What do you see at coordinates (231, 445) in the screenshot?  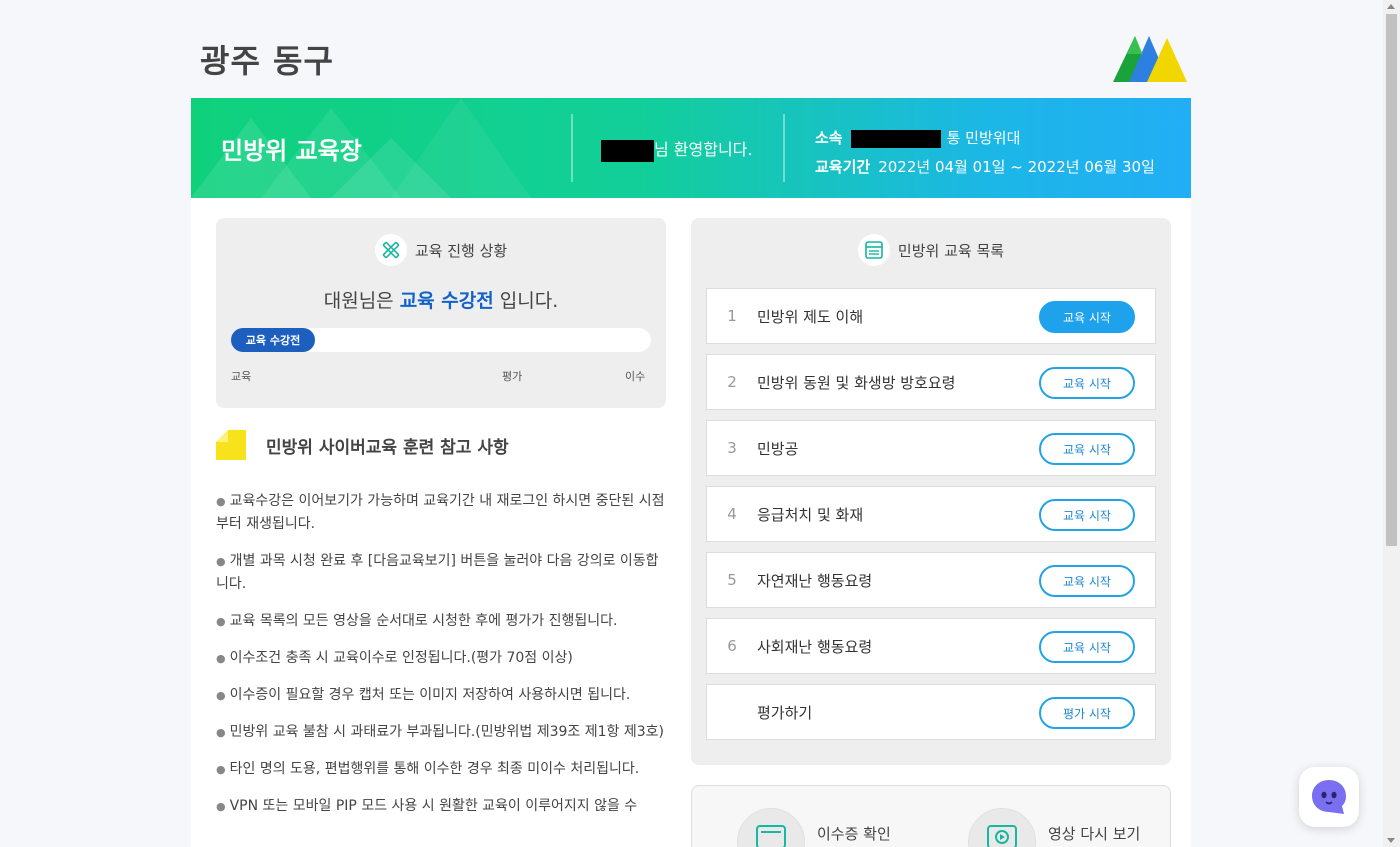 I see `sticky-note-icon` at bounding box center [231, 445].